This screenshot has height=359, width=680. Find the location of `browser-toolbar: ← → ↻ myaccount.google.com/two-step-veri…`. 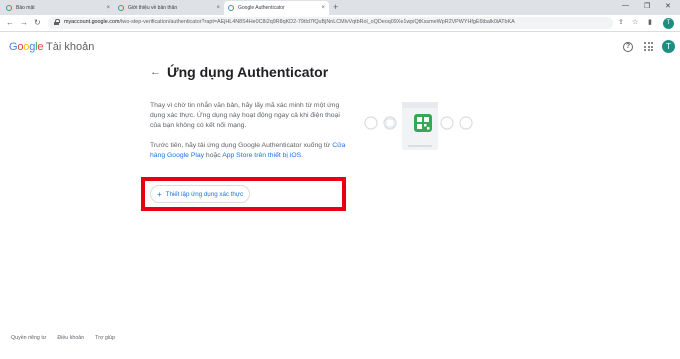

browser-toolbar: ← → ↻ myaccount.google.com/two-step-veri… is located at coordinates (340, 23).